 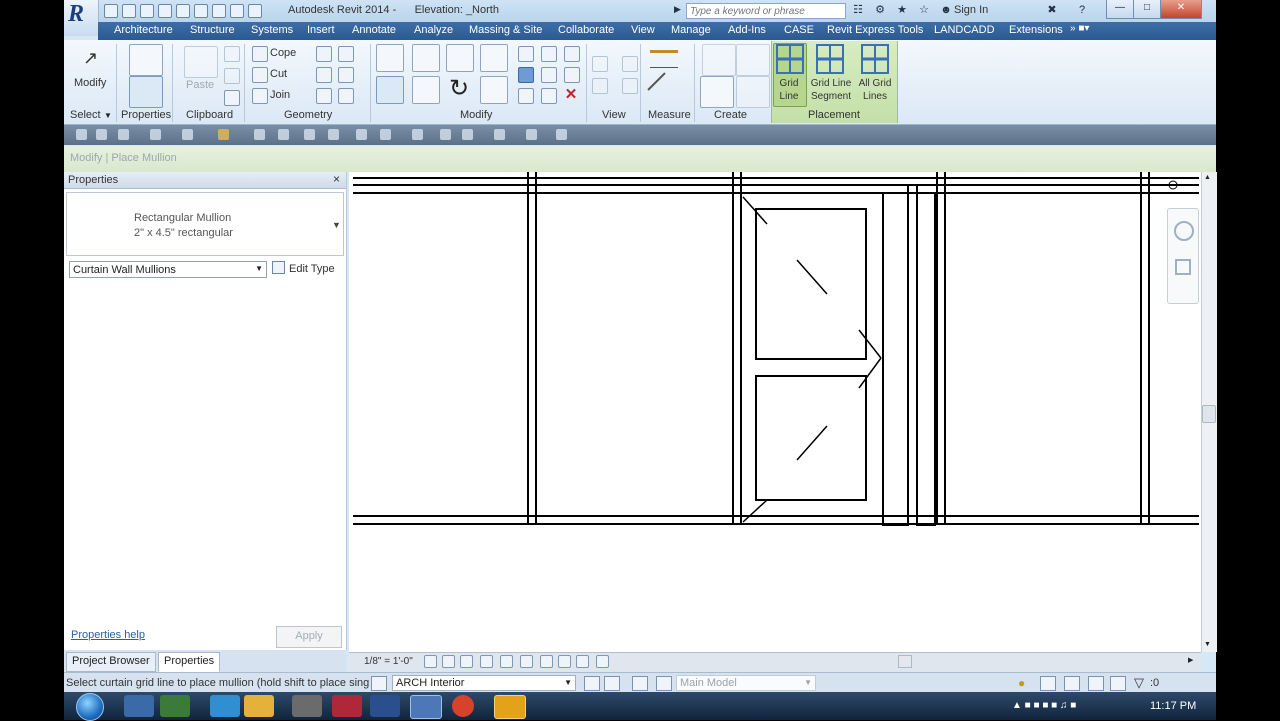 What do you see at coordinates (426, 90) in the screenshot?
I see `copy-element-icon` at bounding box center [426, 90].